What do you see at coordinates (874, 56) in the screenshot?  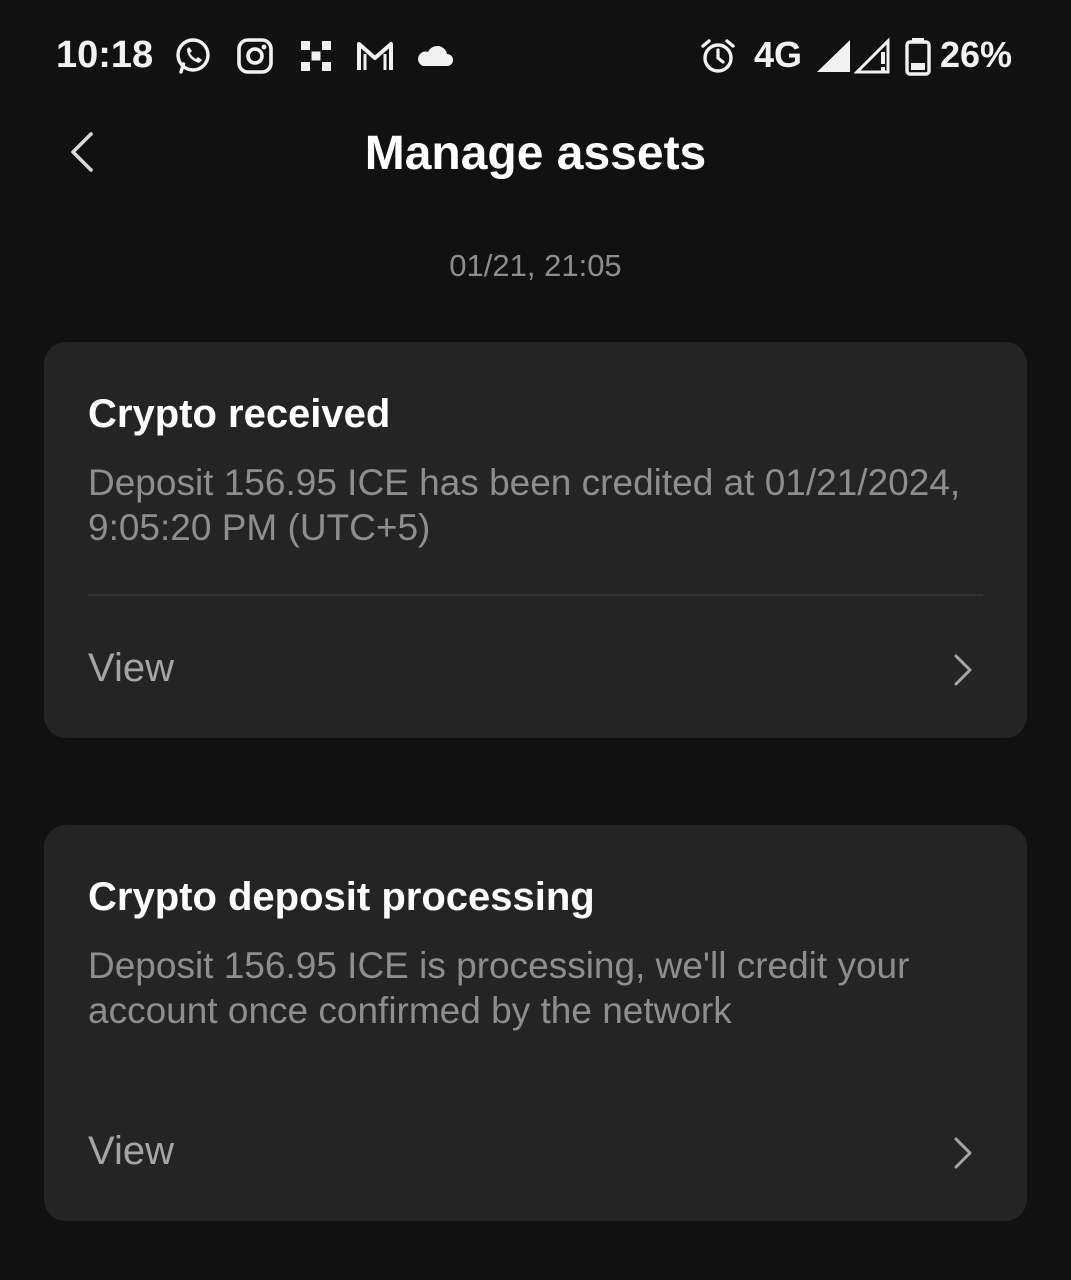 I see `signal-alert-icon` at bounding box center [874, 56].